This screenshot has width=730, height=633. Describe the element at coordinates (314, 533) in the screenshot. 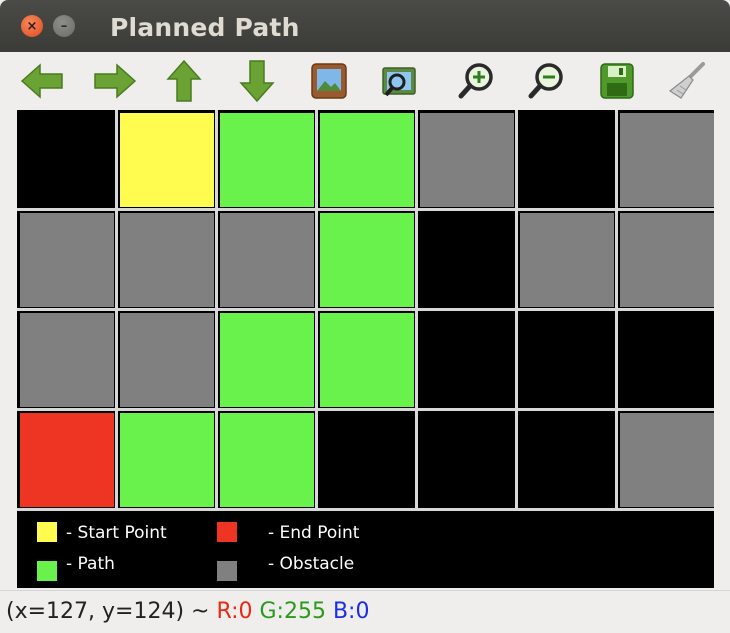

I see `legend-end-label: - End Point` at that location.